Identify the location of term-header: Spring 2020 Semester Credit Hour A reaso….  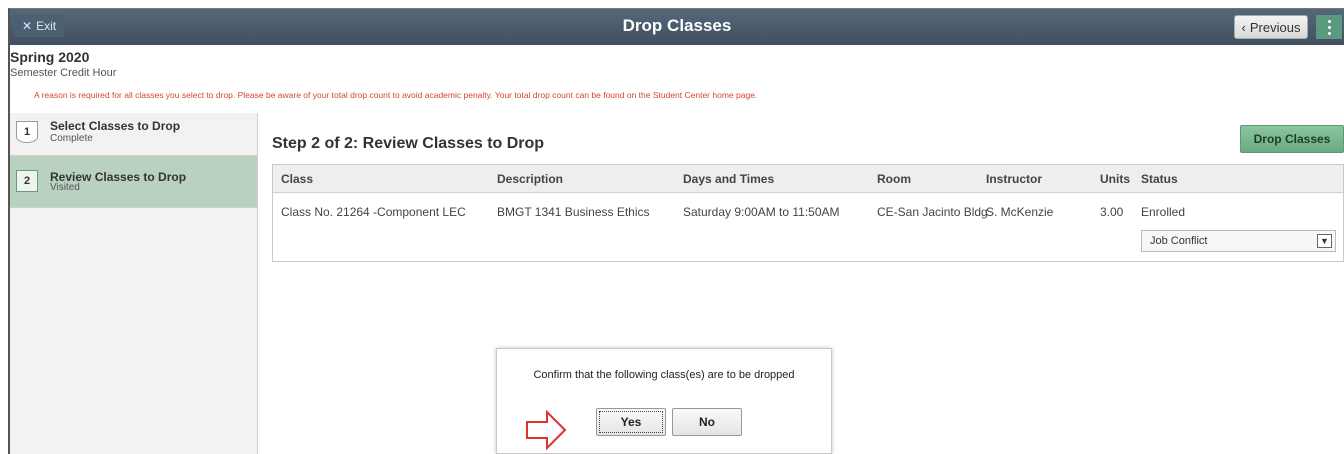
(677, 79).